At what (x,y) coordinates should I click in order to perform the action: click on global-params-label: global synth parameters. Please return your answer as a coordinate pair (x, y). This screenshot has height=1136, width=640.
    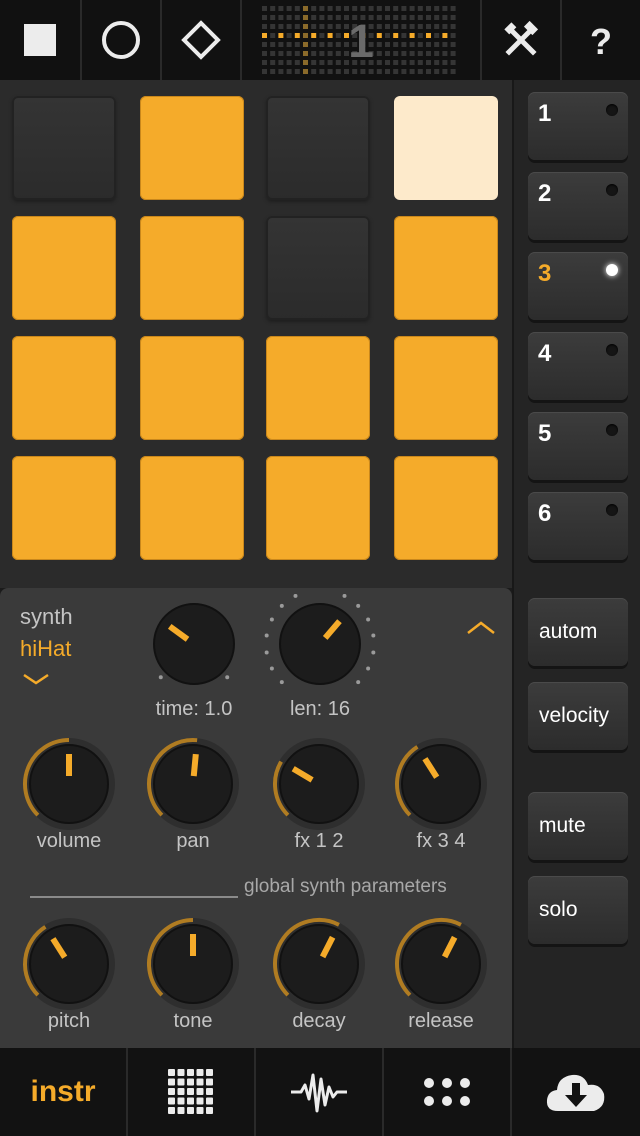
    Looking at the image, I should click on (345, 886).